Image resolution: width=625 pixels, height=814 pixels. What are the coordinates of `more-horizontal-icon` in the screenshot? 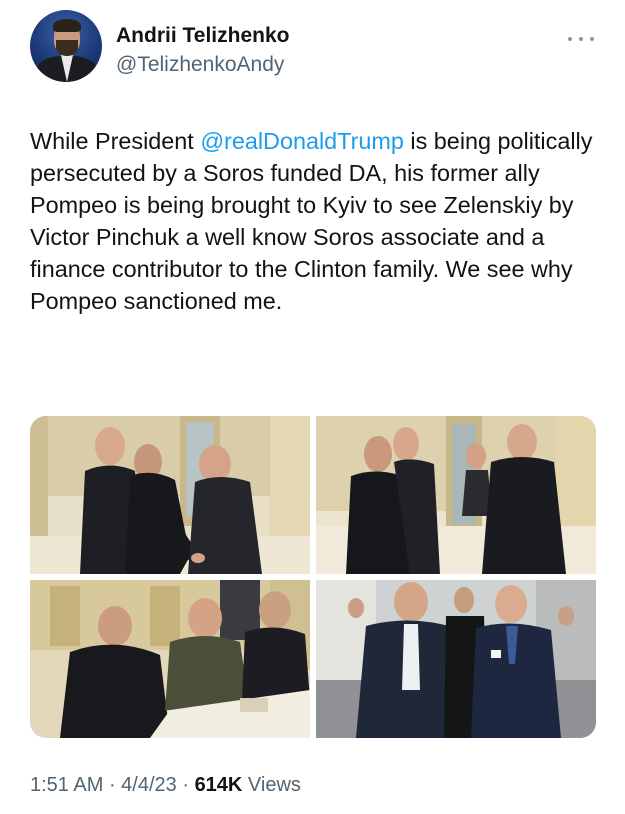 It's located at (581, 39).